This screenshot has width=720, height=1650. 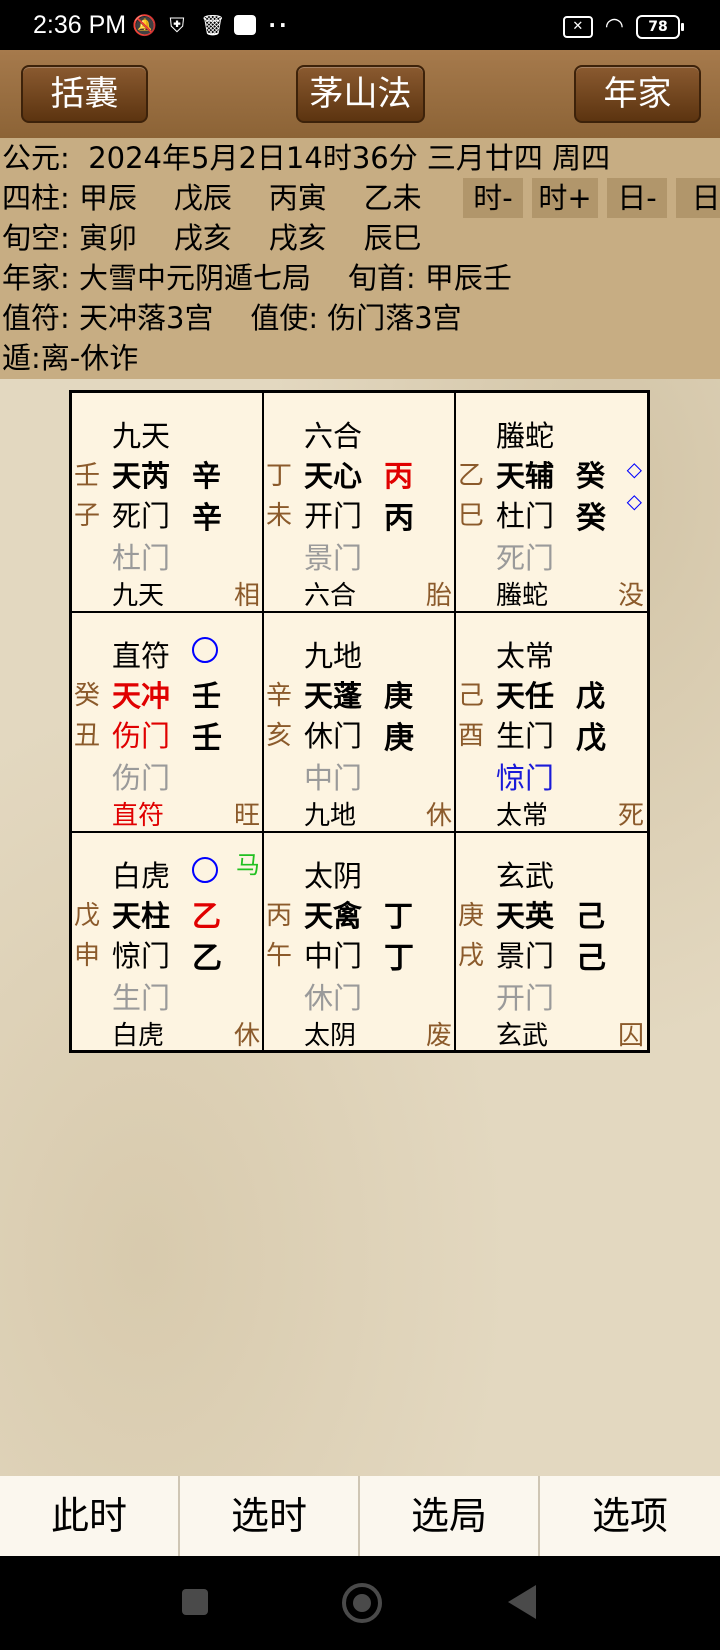 What do you see at coordinates (591, 476) in the screenshot?
I see `palace-heaven-stem: 癸` at bounding box center [591, 476].